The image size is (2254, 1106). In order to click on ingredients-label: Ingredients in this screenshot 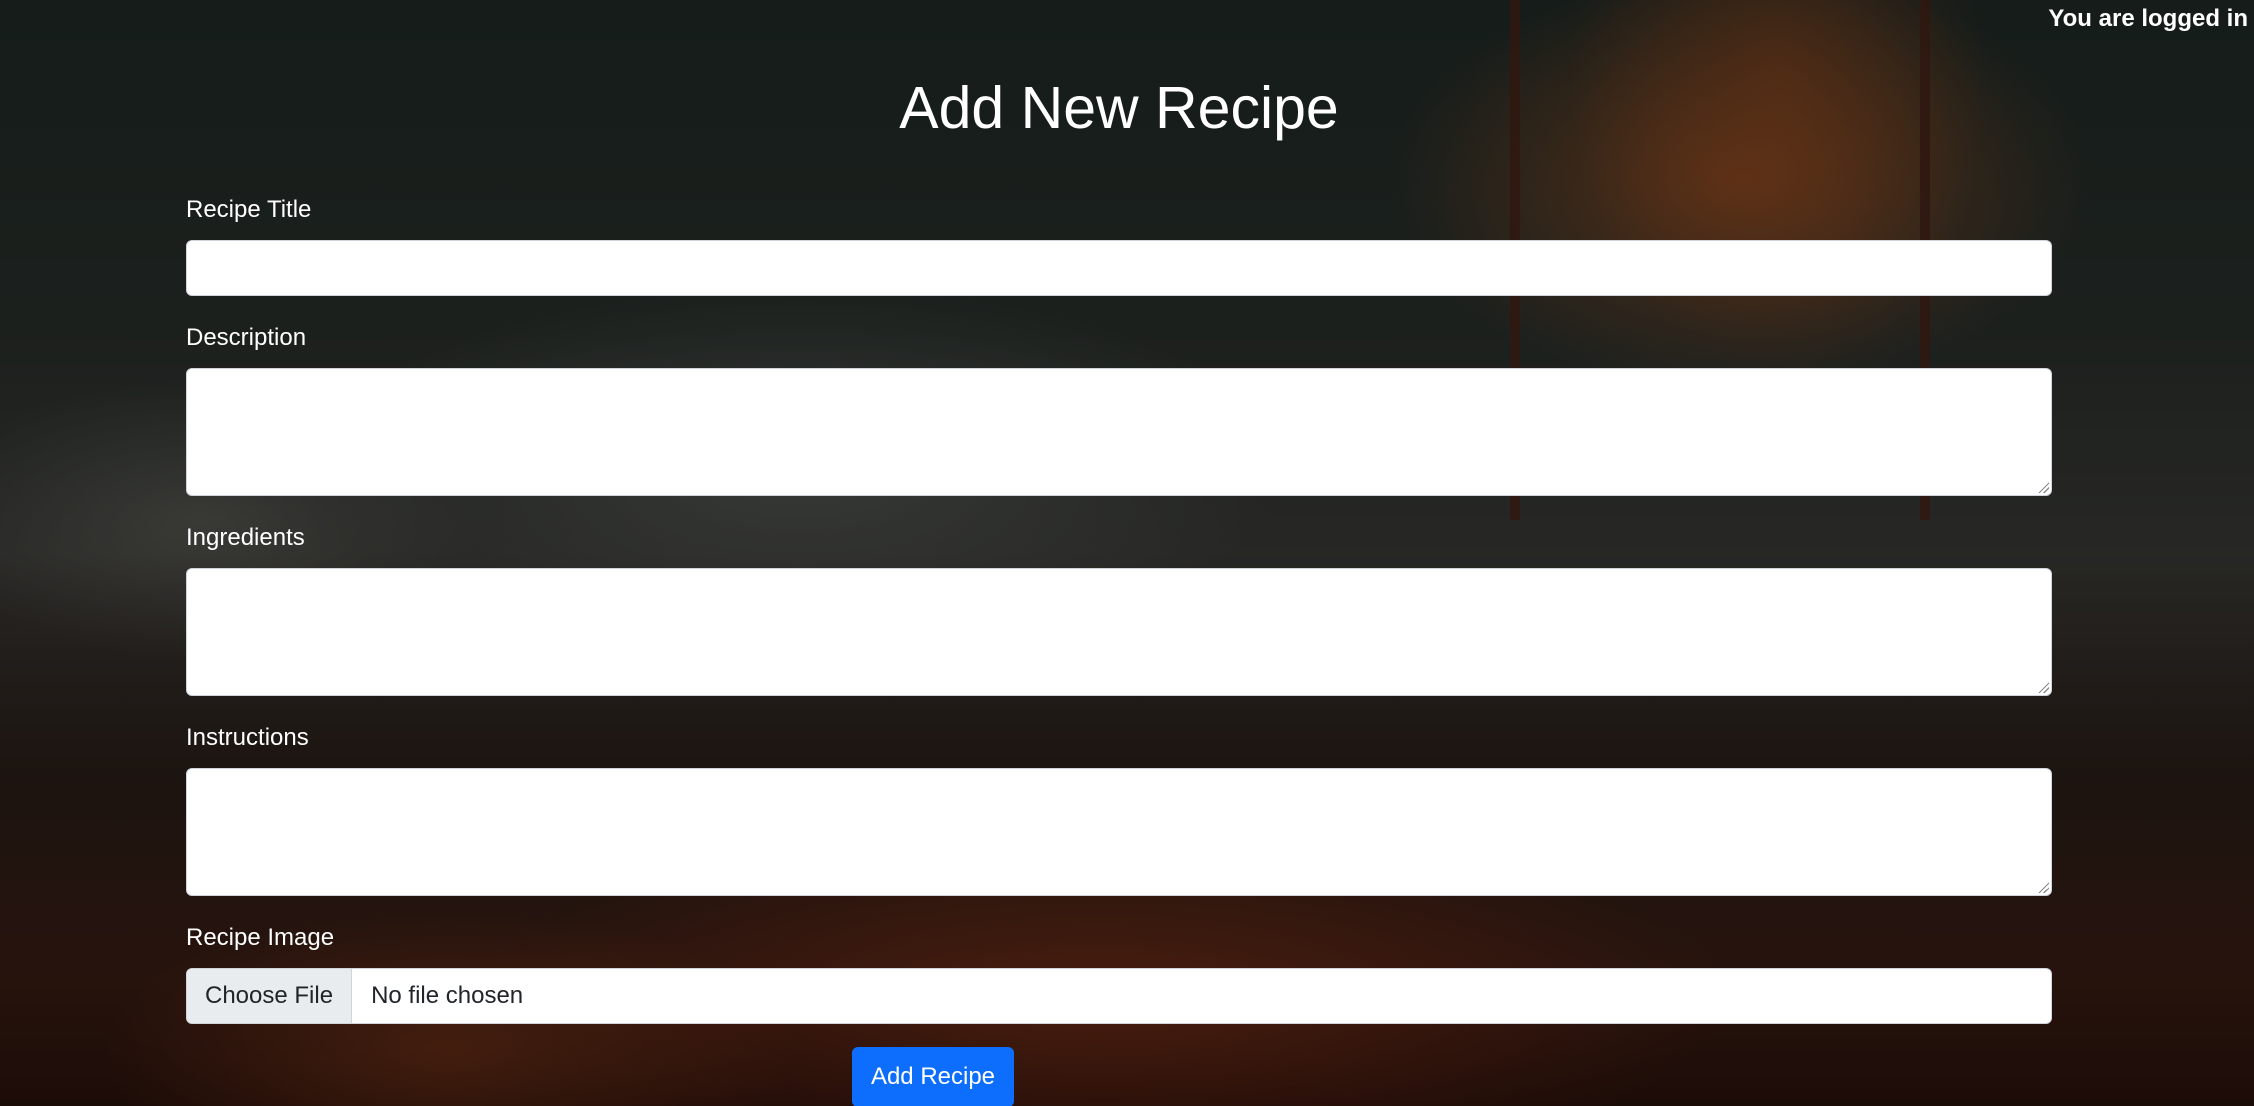, I will do `click(245, 537)`.